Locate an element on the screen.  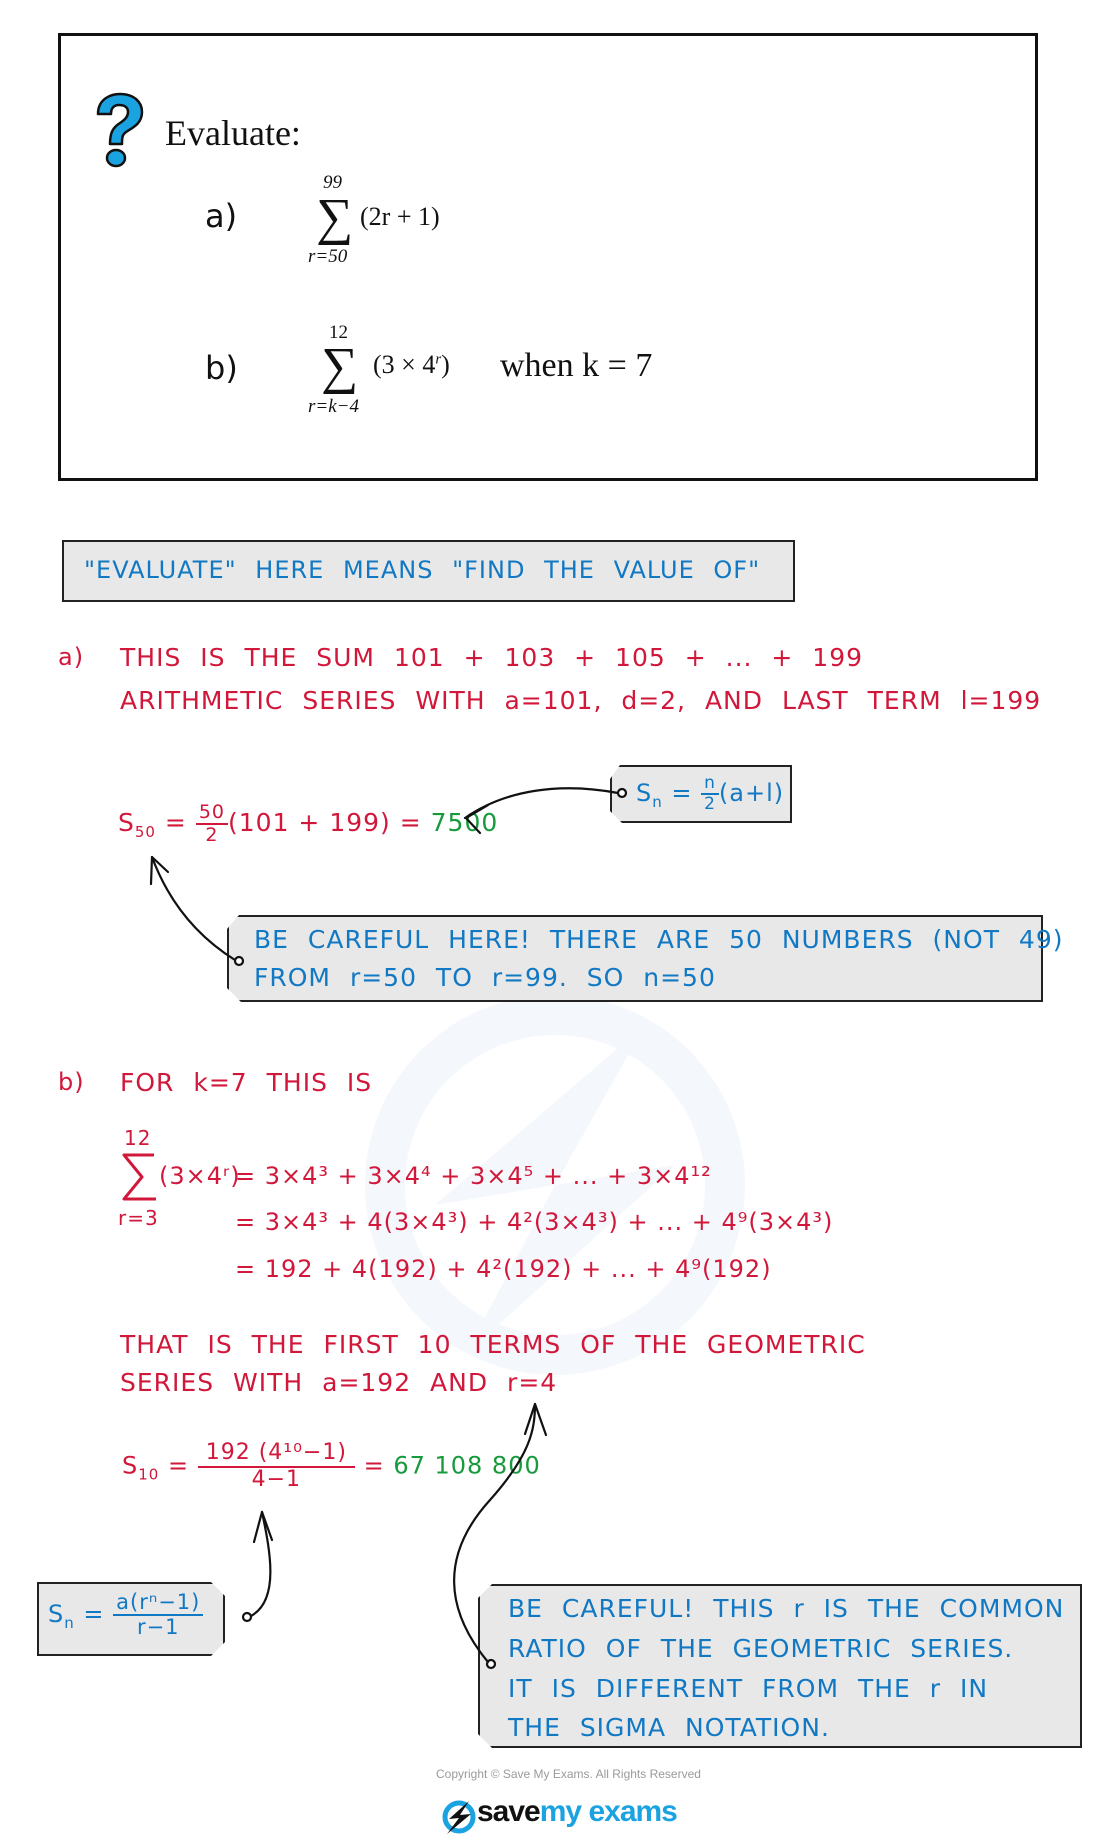
geometric-sum-formula: Sn = a(rⁿ−1) r−1 is located at coordinates (126, 1615).